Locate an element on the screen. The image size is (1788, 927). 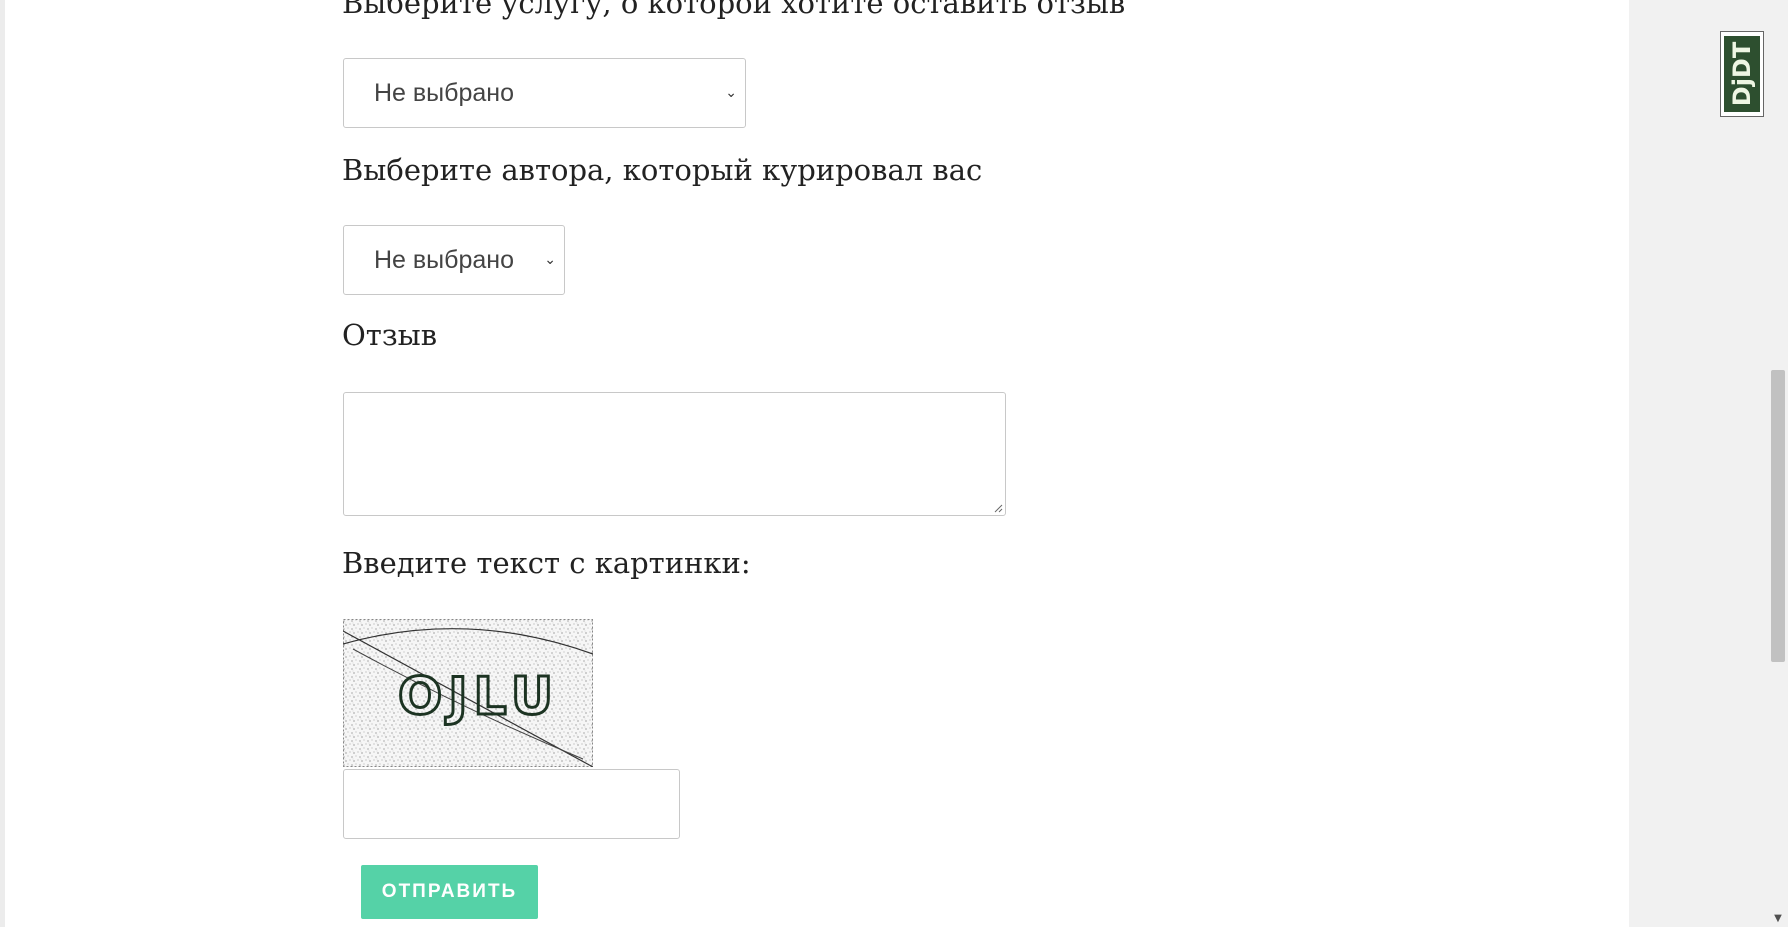
captcha-image: OJLU is located at coordinates (468, 693).